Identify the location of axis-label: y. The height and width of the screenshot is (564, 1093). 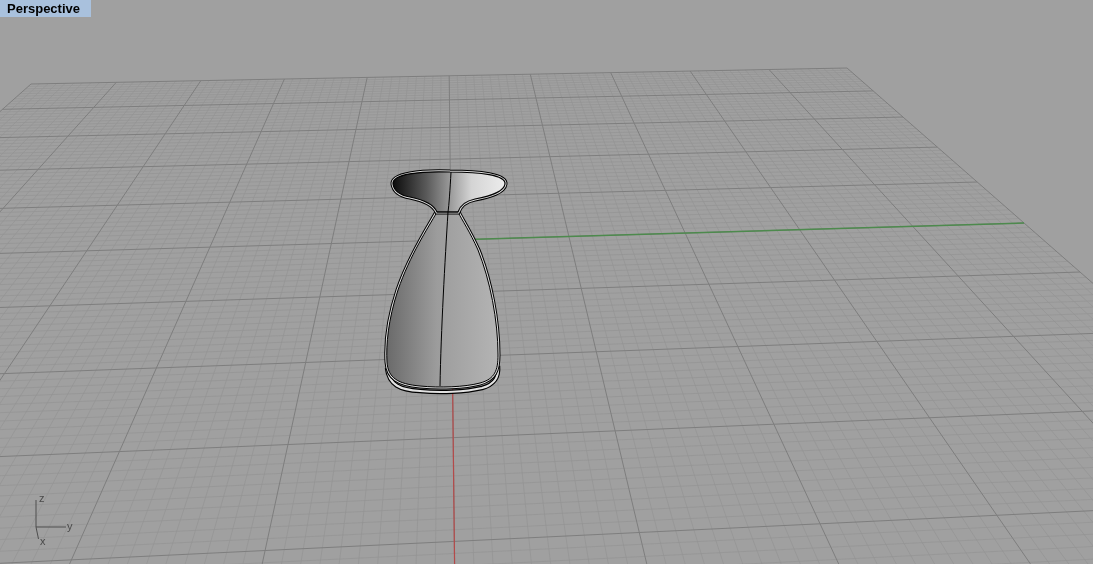
(70, 526).